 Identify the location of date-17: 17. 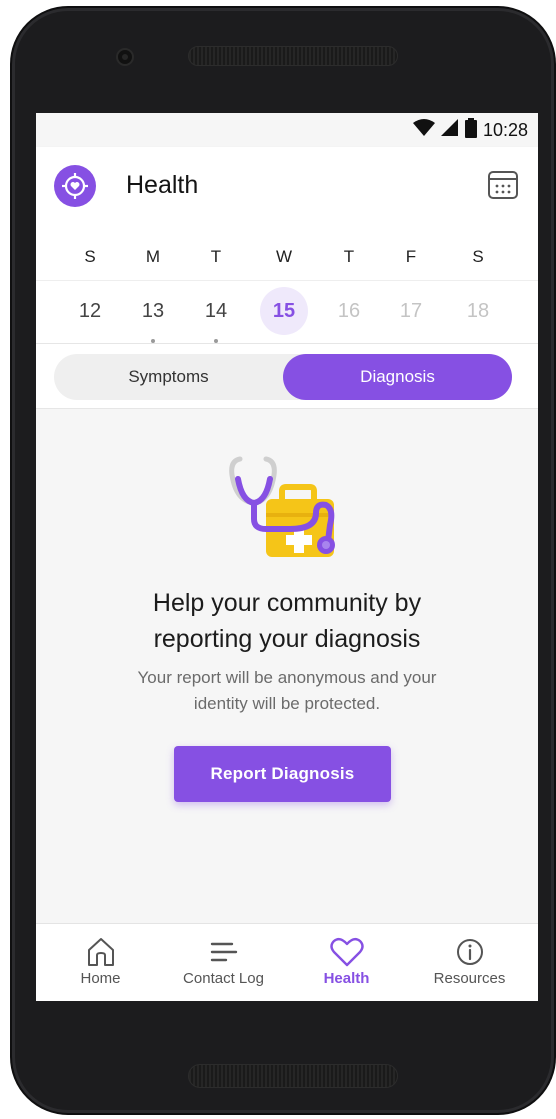
(411, 310).